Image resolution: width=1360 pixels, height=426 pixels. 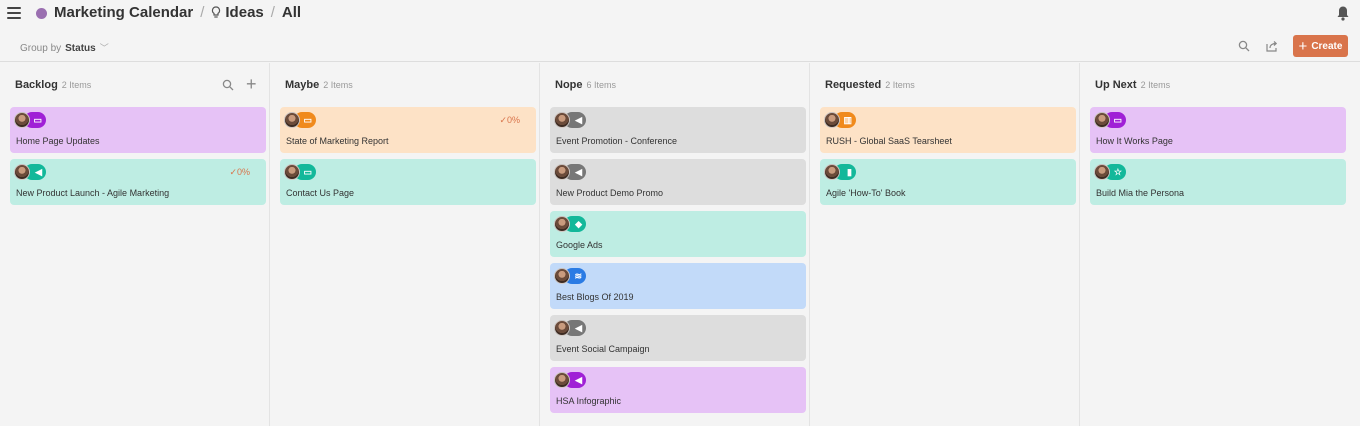 What do you see at coordinates (216, 12) in the screenshot?
I see `lightbulb-icon` at bounding box center [216, 12].